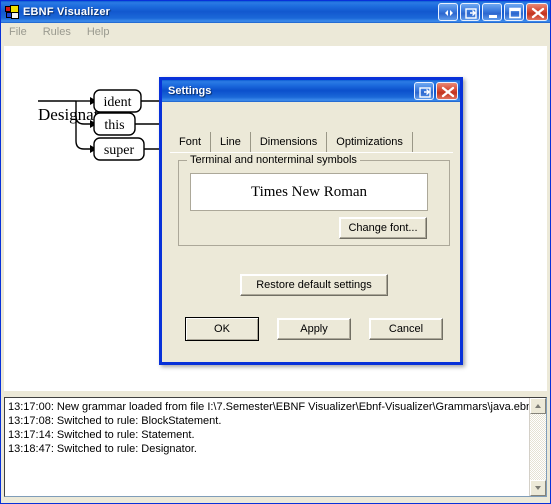  I want to click on window-controls, so click(493, 12).